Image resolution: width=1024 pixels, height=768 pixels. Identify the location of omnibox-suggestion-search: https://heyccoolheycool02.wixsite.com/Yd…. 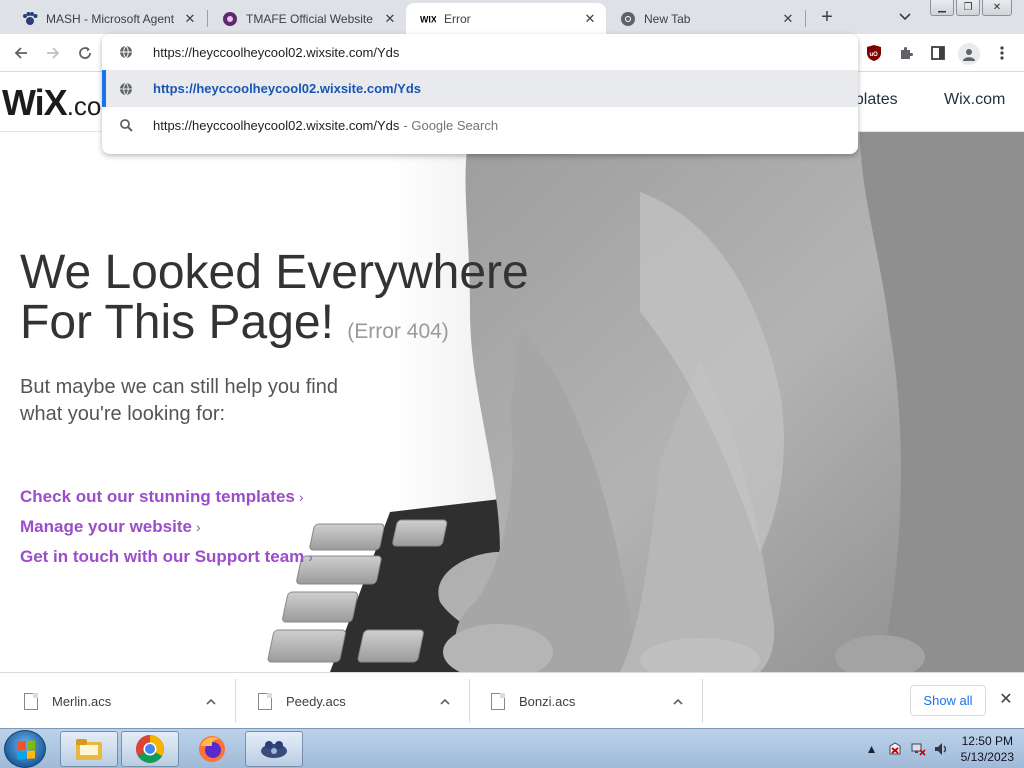
(480, 125).